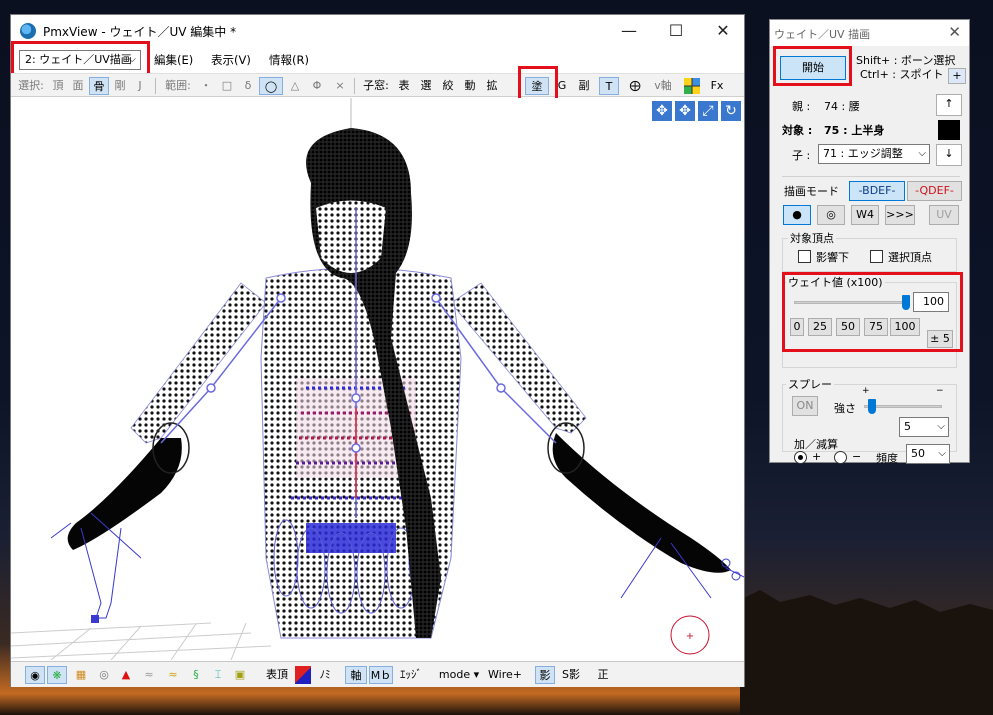 This screenshot has width=993, height=715. What do you see at coordinates (537, 86) in the screenshot?
I see `child-paint-button: 塗` at bounding box center [537, 86].